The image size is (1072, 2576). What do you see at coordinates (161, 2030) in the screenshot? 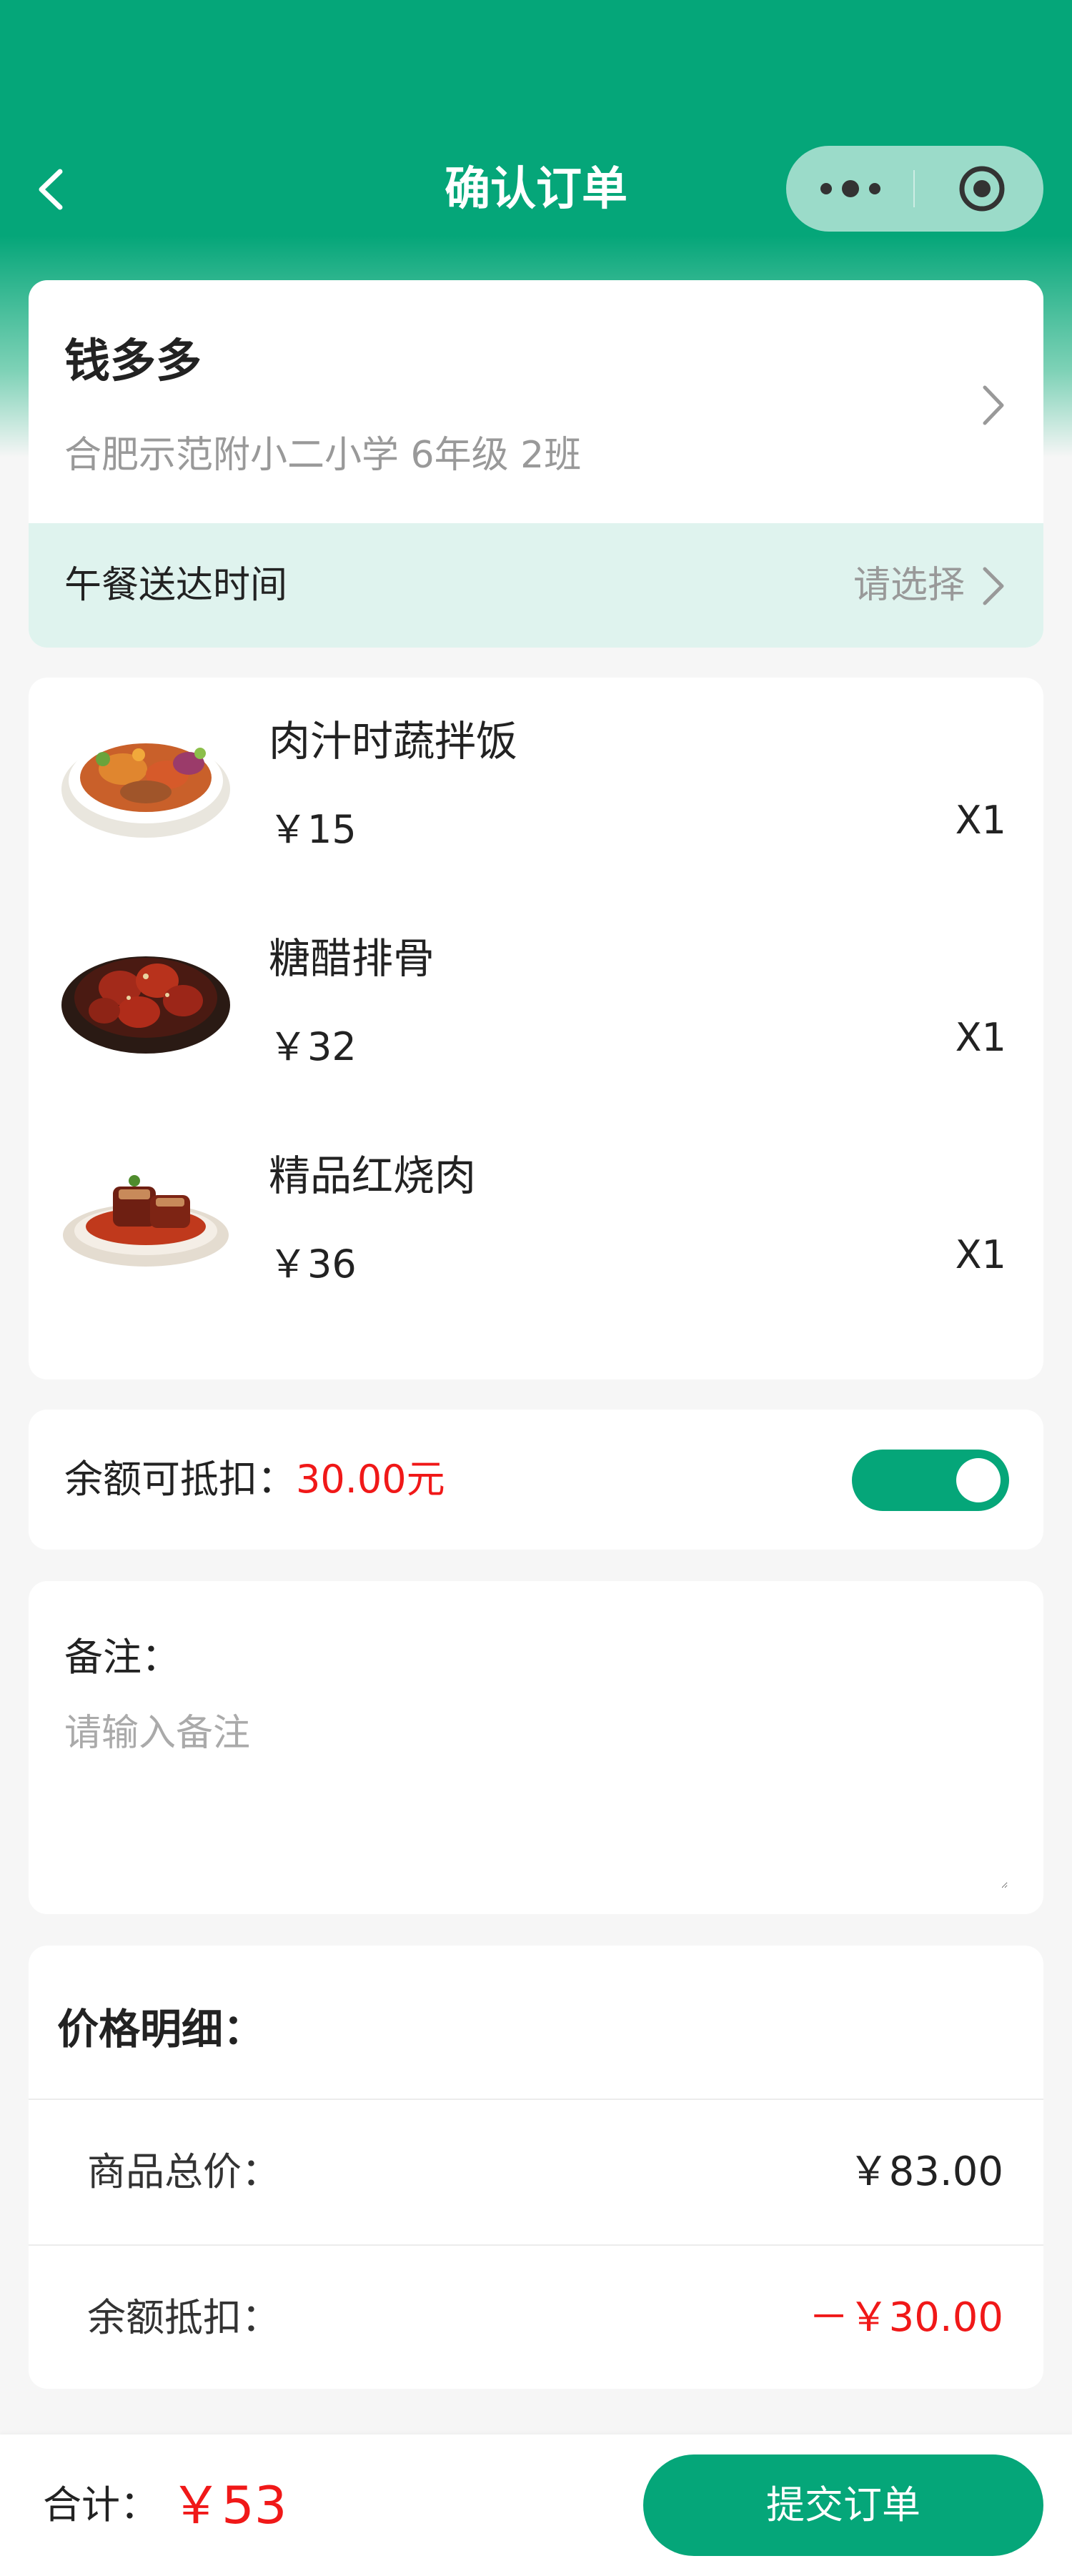
I see `price-detail-title: 价格明细：` at bounding box center [161, 2030].